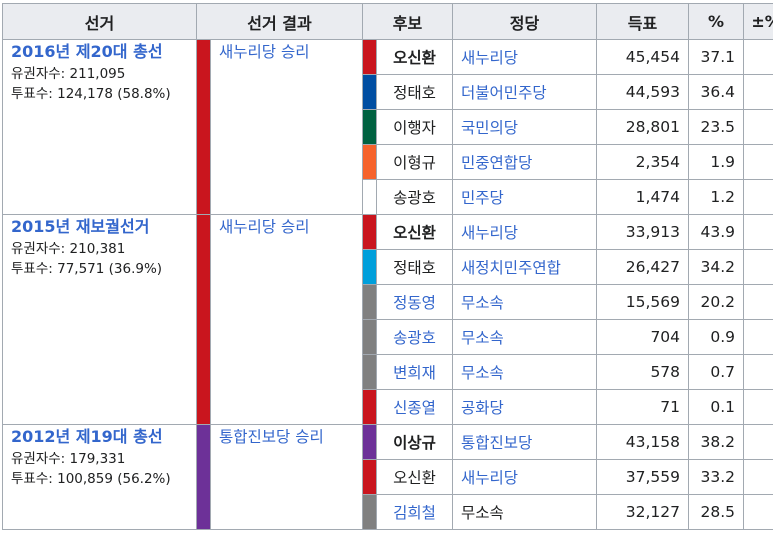 This screenshot has width=773, height=535. I want to click on candidate-name: 이행자, so click(415, 127).